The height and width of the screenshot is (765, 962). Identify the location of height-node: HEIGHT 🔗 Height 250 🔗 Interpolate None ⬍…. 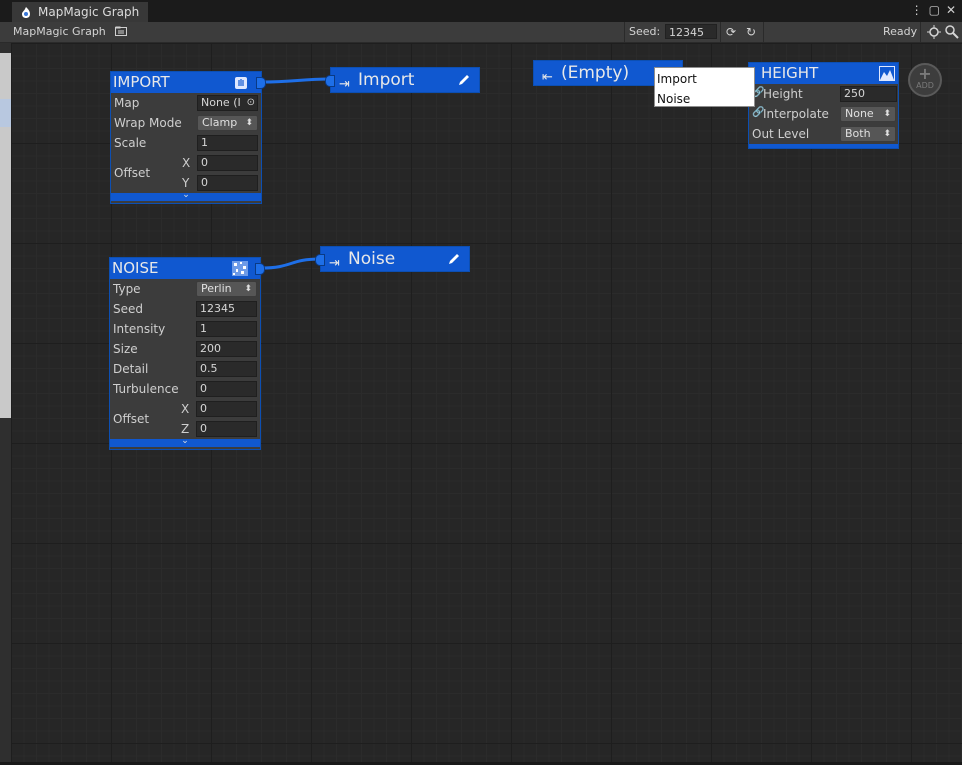
(823, 105).